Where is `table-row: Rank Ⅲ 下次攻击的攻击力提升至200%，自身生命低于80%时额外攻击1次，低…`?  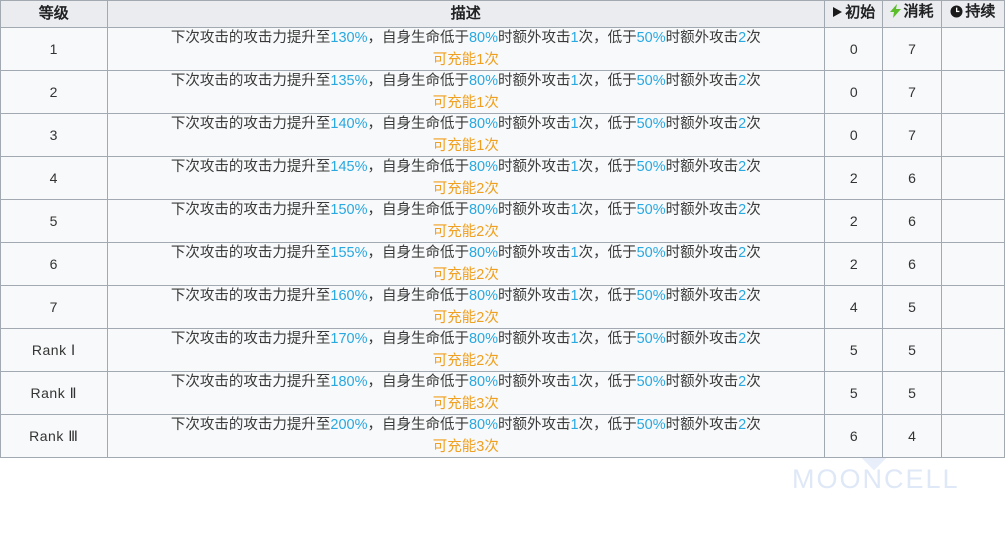
table-row: Rank Ⅲ 下次攻击的攻击力提升至200%，自身生命低于80%时额外攻击1次，低… is located at coordinates (503, 436).